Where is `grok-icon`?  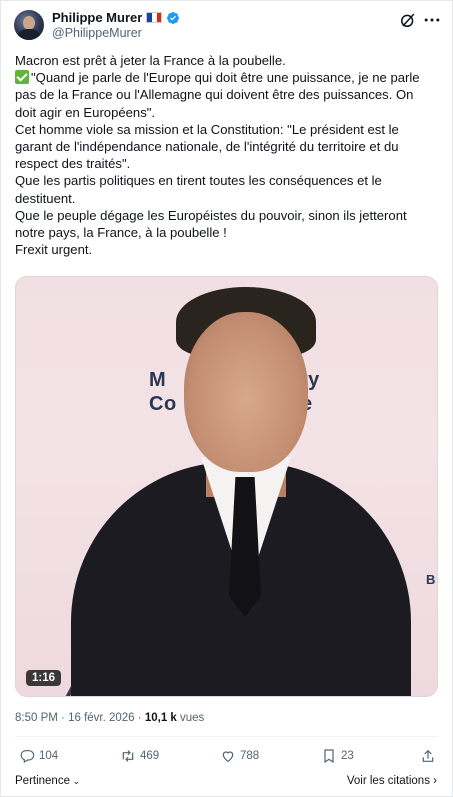
grok-icon is located at coordinates (408, 20).